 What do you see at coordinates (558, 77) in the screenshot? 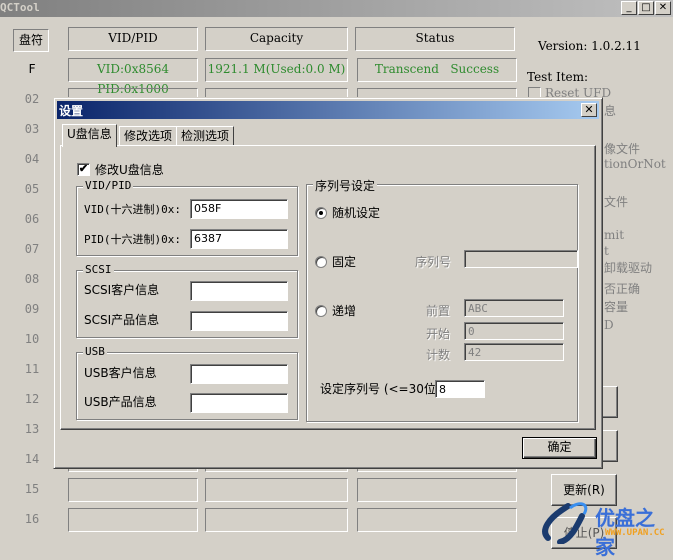
I see `test-item-label: Test Item:` at bounding box center [558, 77].